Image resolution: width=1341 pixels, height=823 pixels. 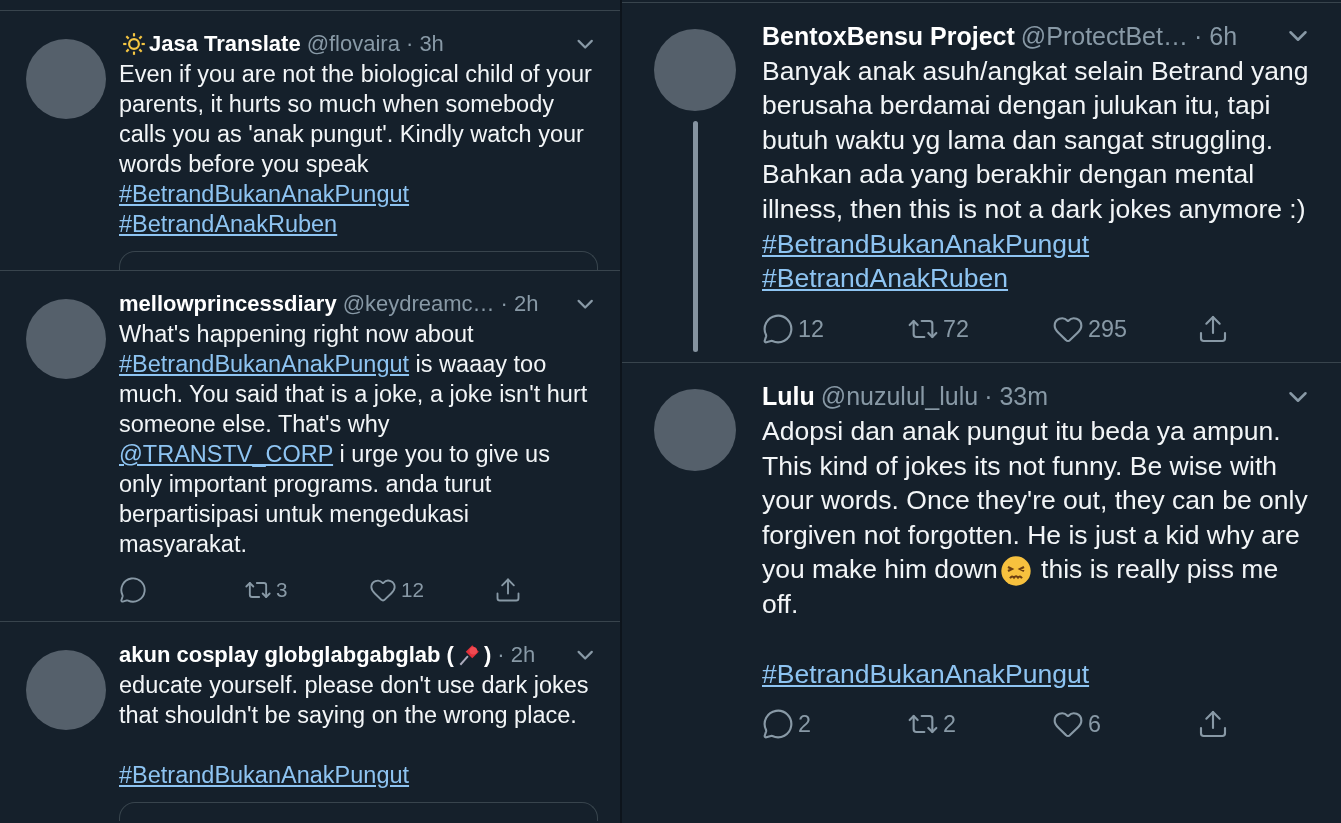 What do you see at coordinates (356, 119) in the screenshot?
I see `tweet-text: Even if you are not the biological child of your parents, it hurts so much when somebody calls you as 'anak pungut'. Kindly watch your words before you speak` at bounding box center [356, 119].